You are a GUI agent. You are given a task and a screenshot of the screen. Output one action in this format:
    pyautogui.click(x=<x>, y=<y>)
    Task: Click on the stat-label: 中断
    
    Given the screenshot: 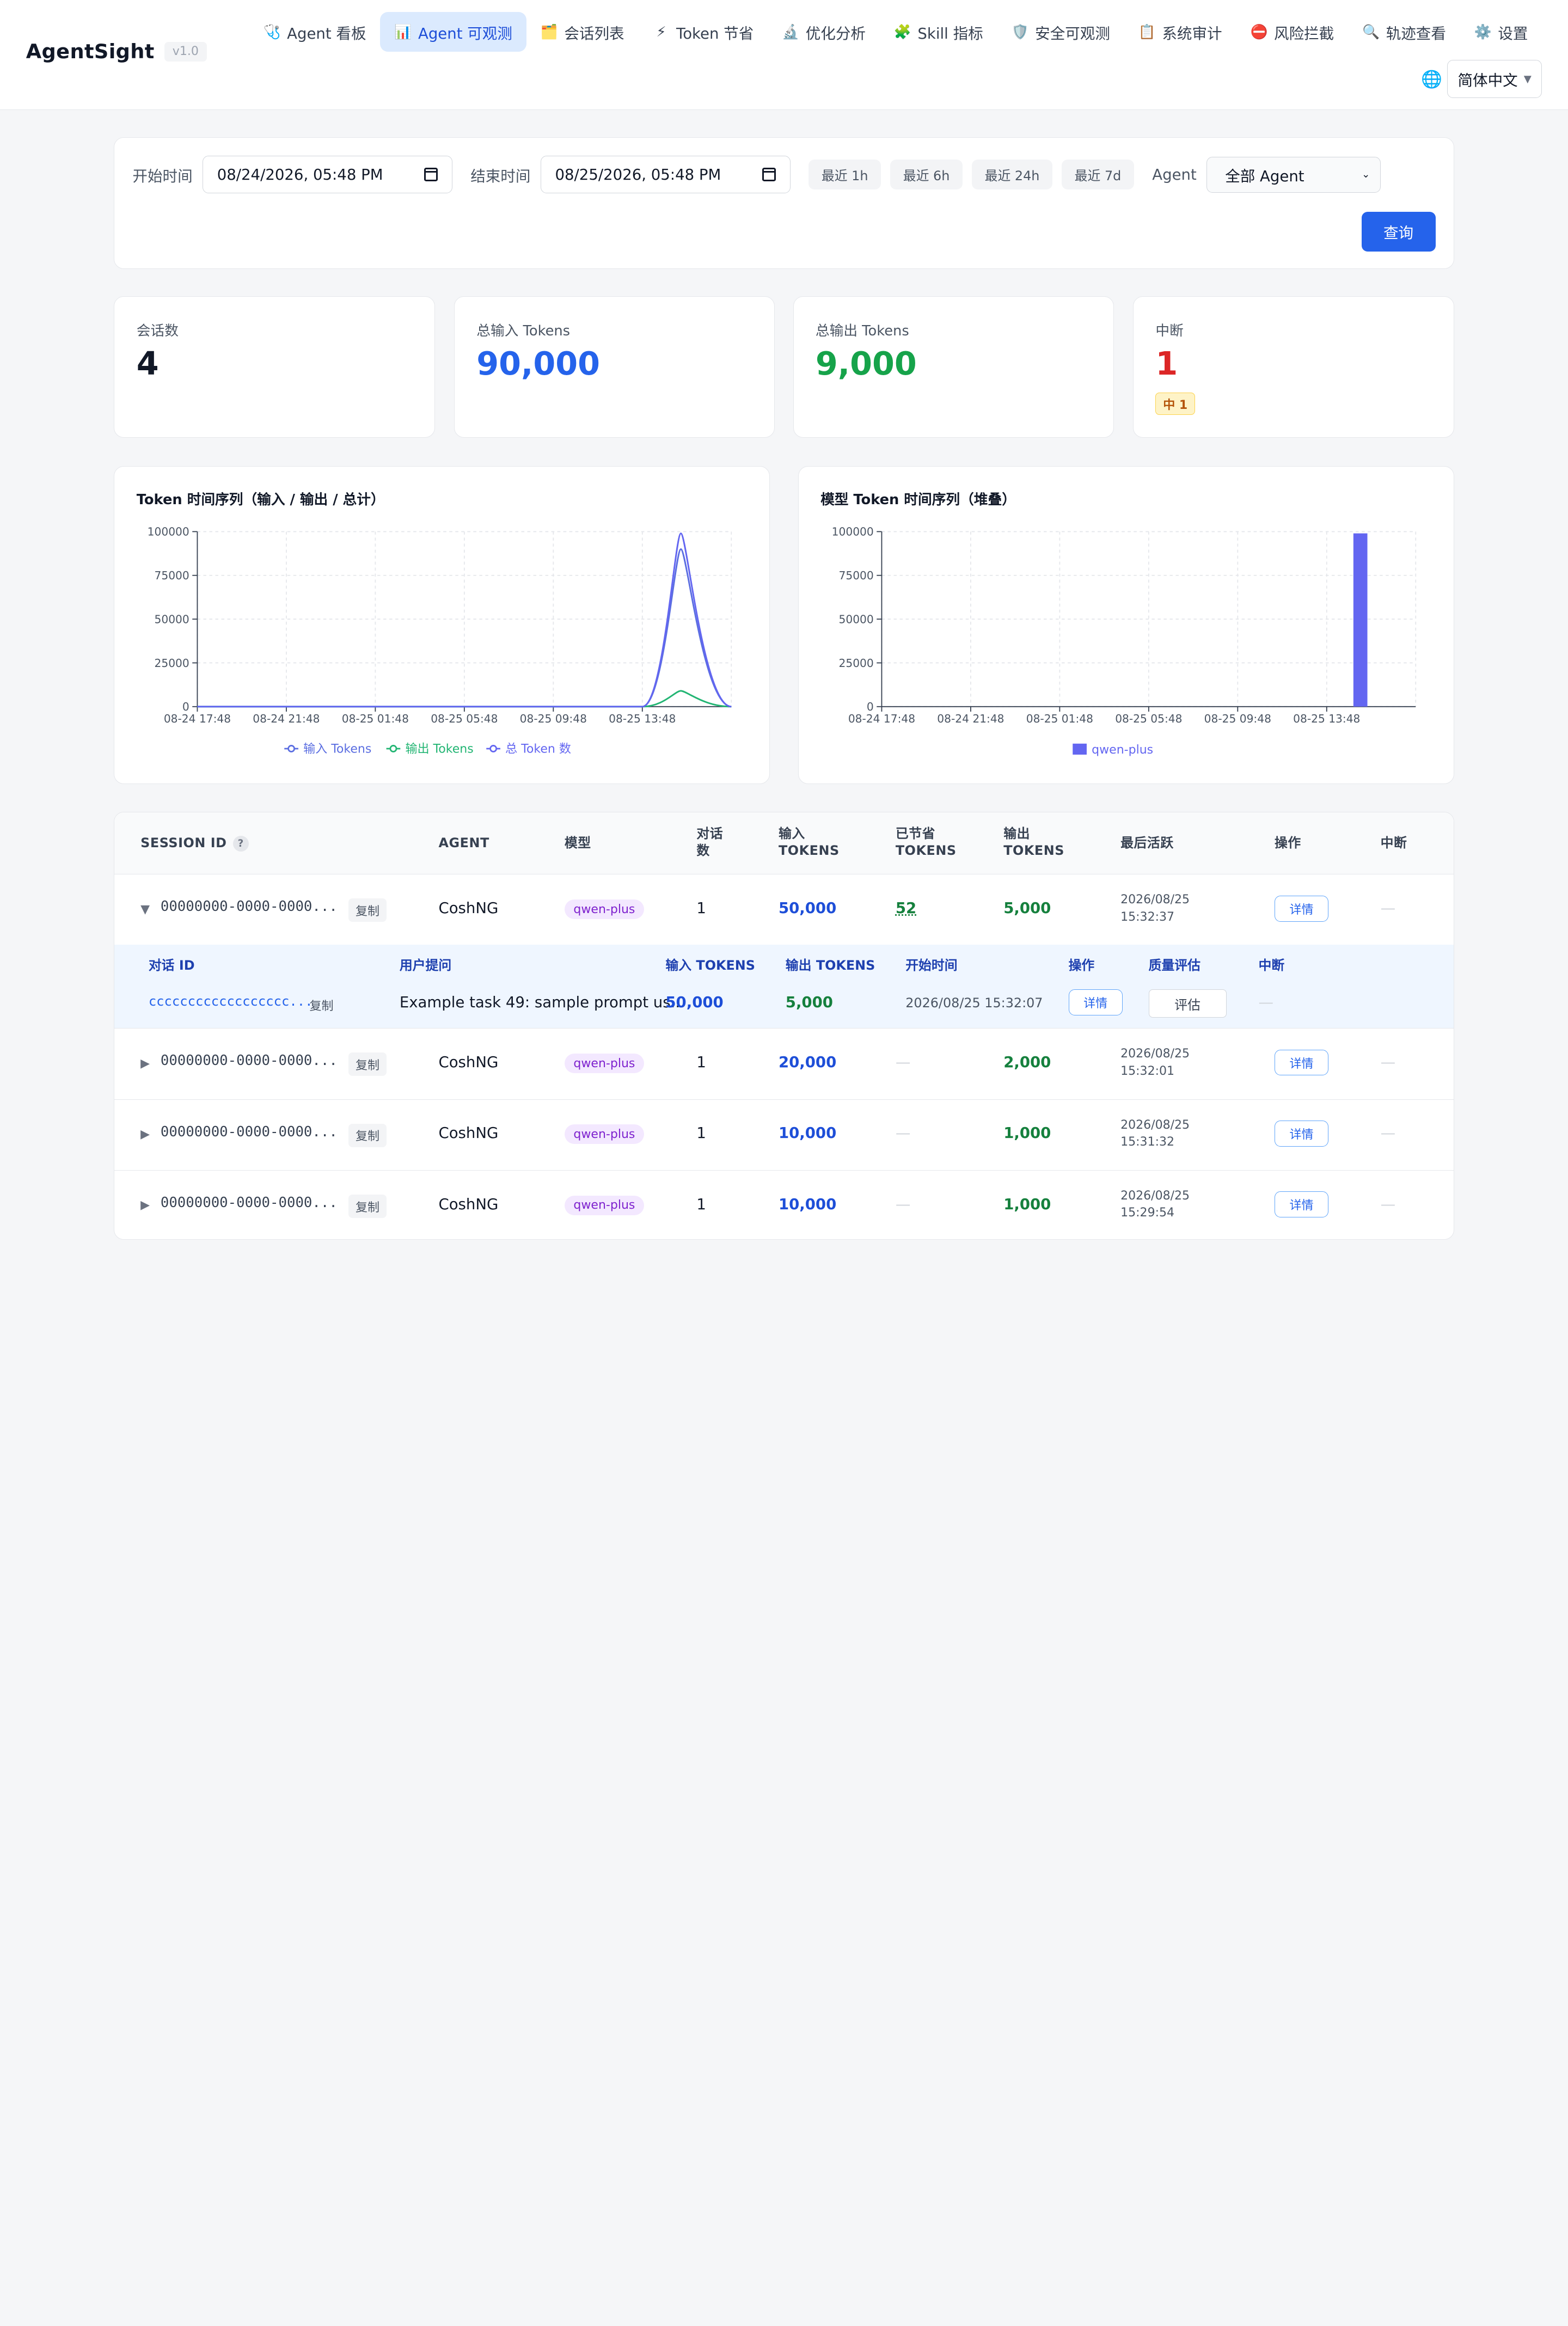 What is the action you would take?
    pyautogui.click(x=1169, y=331)
    